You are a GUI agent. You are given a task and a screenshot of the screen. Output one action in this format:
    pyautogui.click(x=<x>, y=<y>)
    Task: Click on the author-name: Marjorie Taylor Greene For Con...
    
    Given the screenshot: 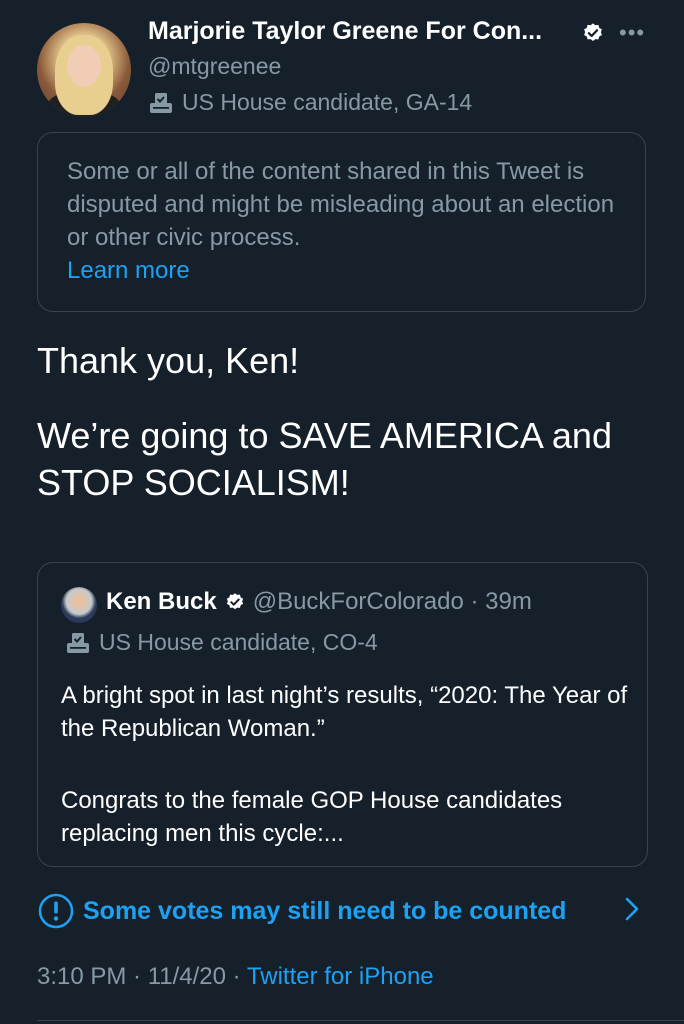 What is the action you would take?
    pyautogui.click(x=345, y=31)
    